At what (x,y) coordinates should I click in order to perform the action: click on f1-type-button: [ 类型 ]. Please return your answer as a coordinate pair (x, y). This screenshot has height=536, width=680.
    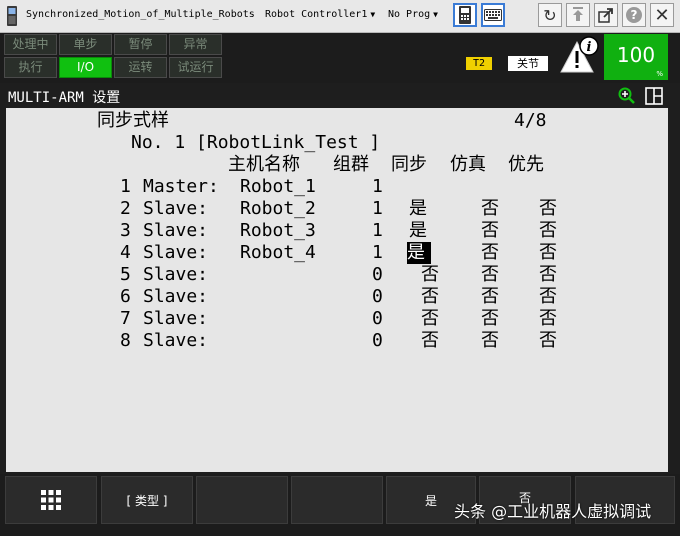
    Looking at the image, I should click on (147, 500).